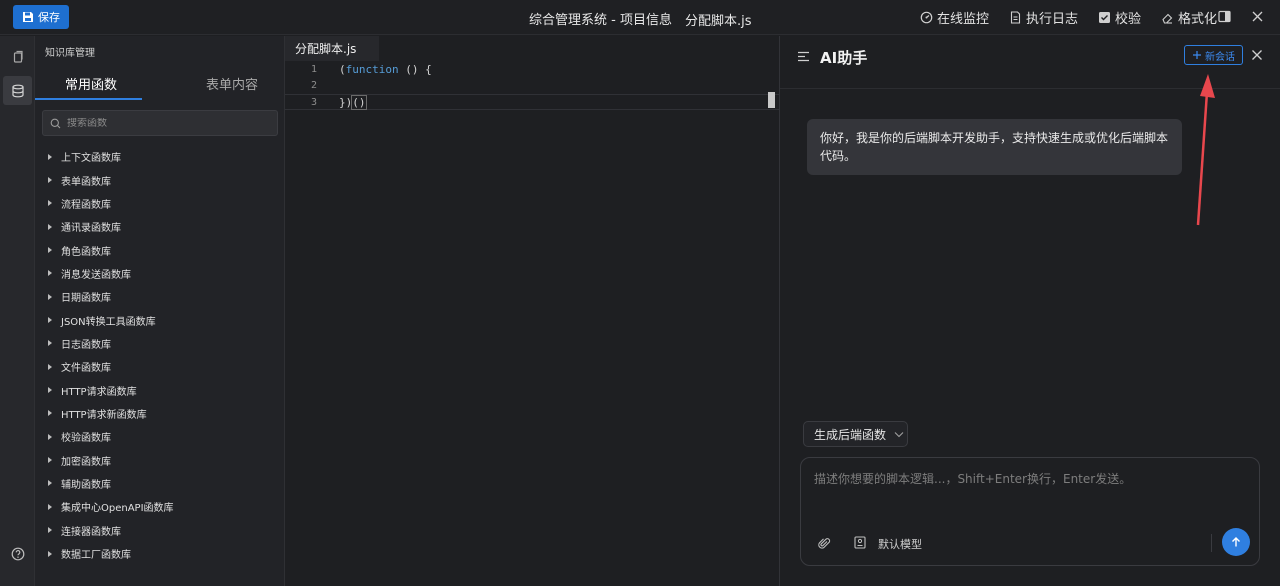 This screenshot has height=586, width=1280. What do you see at coordinates (1167, 18) in the screenshot?
I see `eraser-icon` at bounding box center [1167, 18].